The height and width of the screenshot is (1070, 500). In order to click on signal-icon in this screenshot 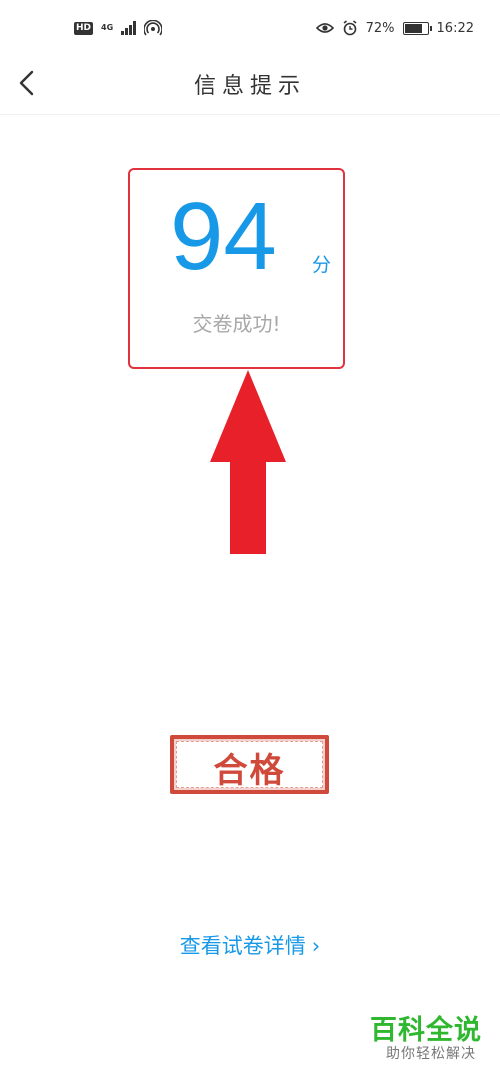, I will do `click(129, 28)`.